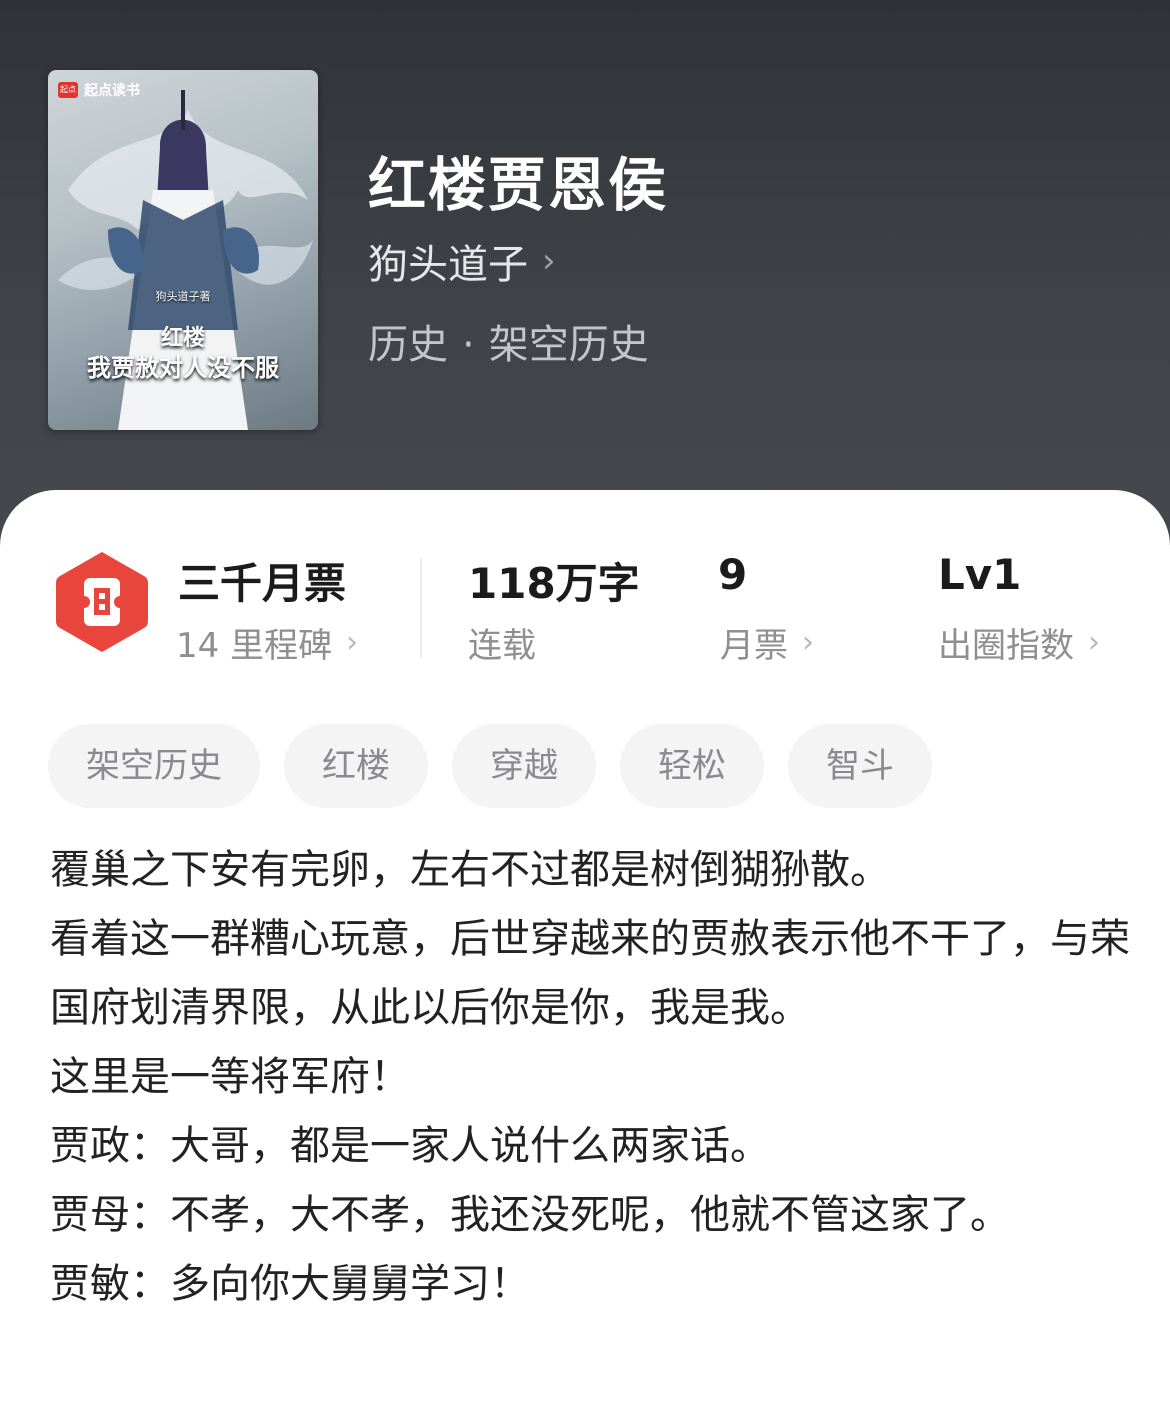 The height and width of the screenshot is (1406, 1170). What do you see at coordinates (470, 870) in the screenshot?
I see `description-line: 覆巢之下安有完卵，左右不过都是树倒猢狲散。` at bounding box center [470, 870].